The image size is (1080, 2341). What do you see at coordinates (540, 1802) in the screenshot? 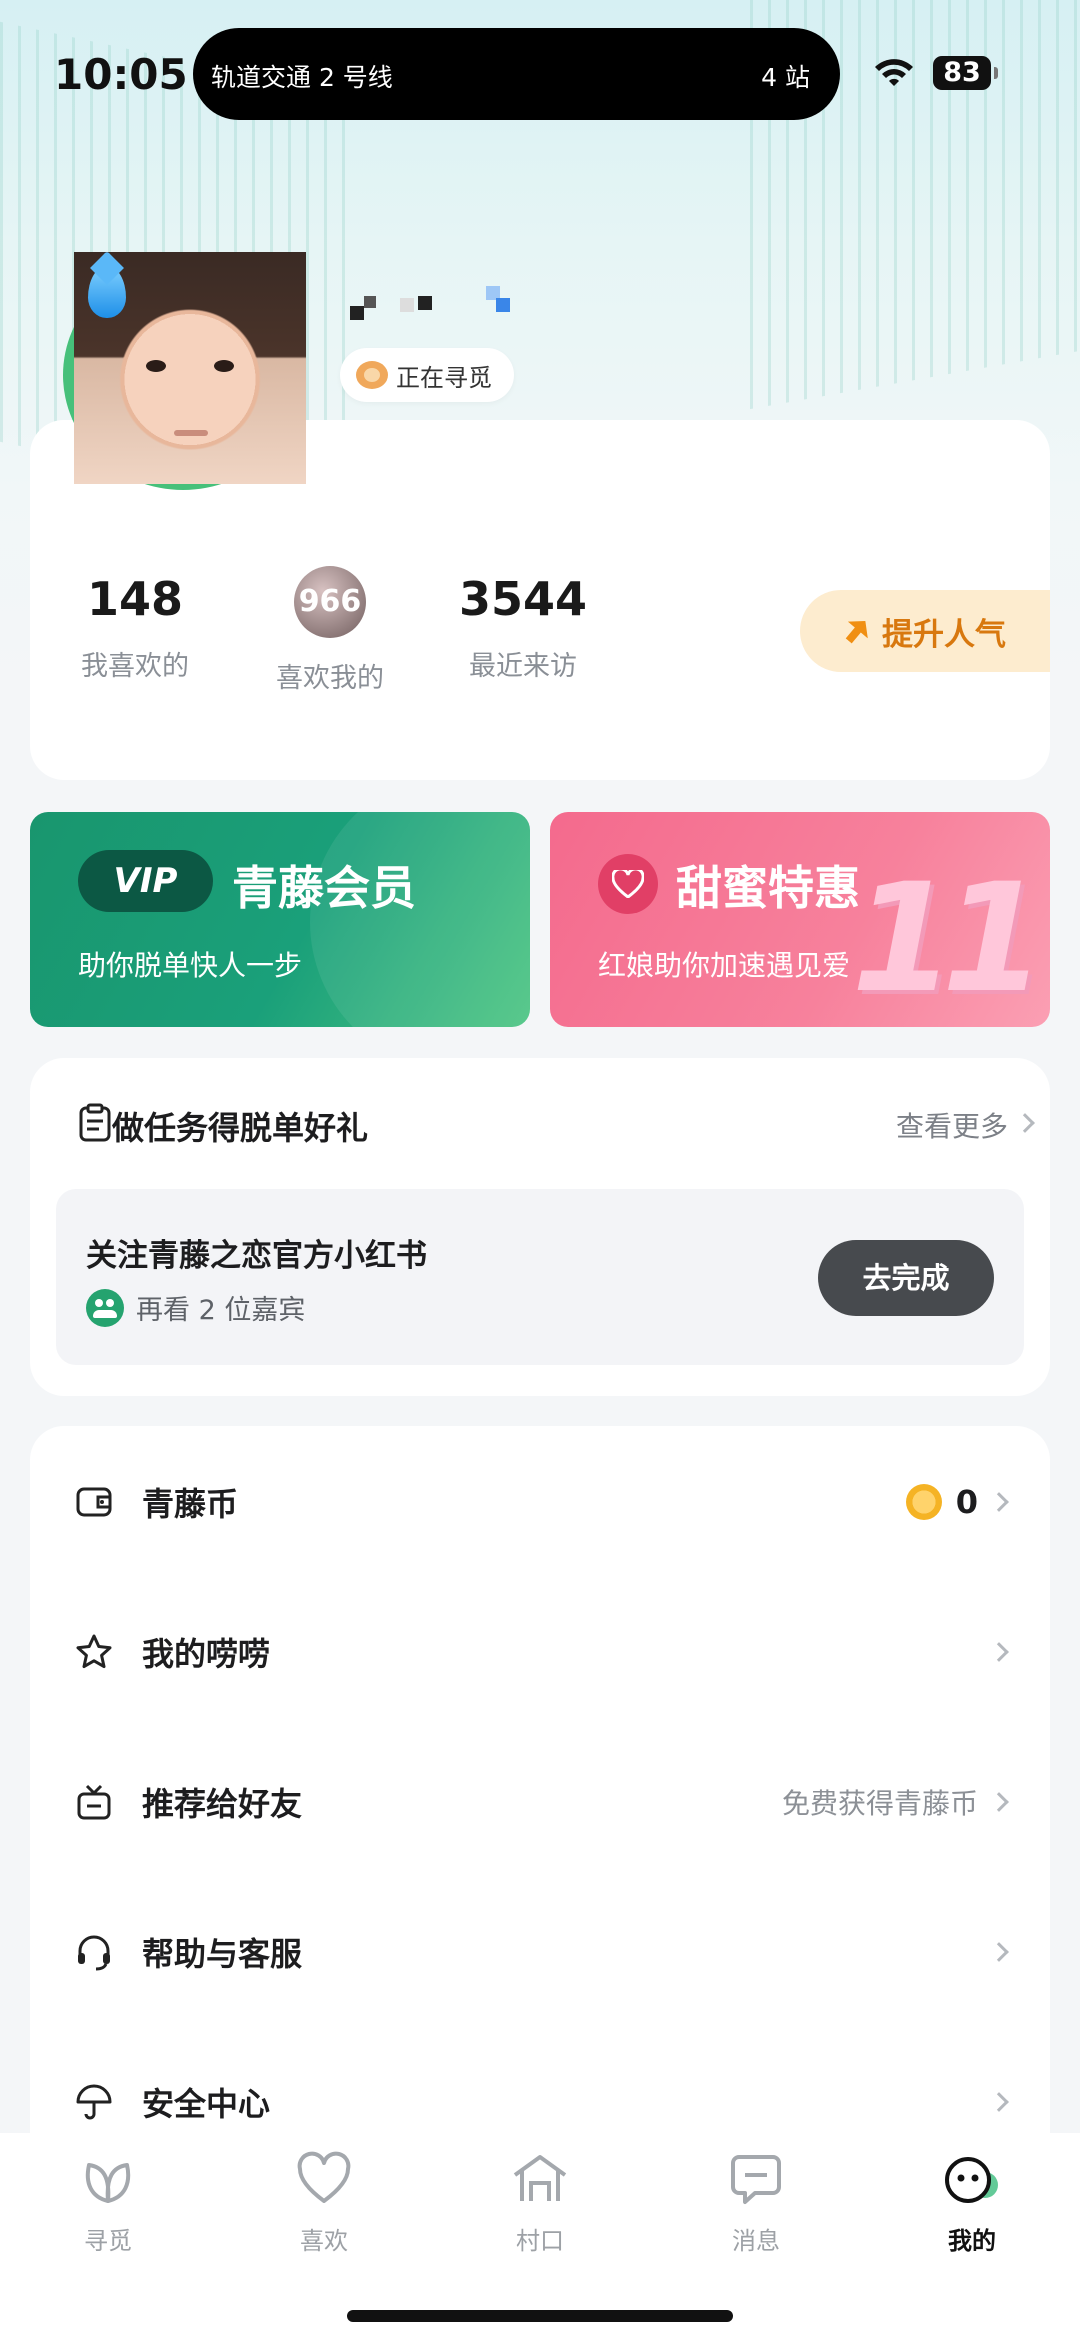
I see `menu-item-refer-friend: 推荐给好友 免费获得青藤币` at bounding box center [540, 1802].